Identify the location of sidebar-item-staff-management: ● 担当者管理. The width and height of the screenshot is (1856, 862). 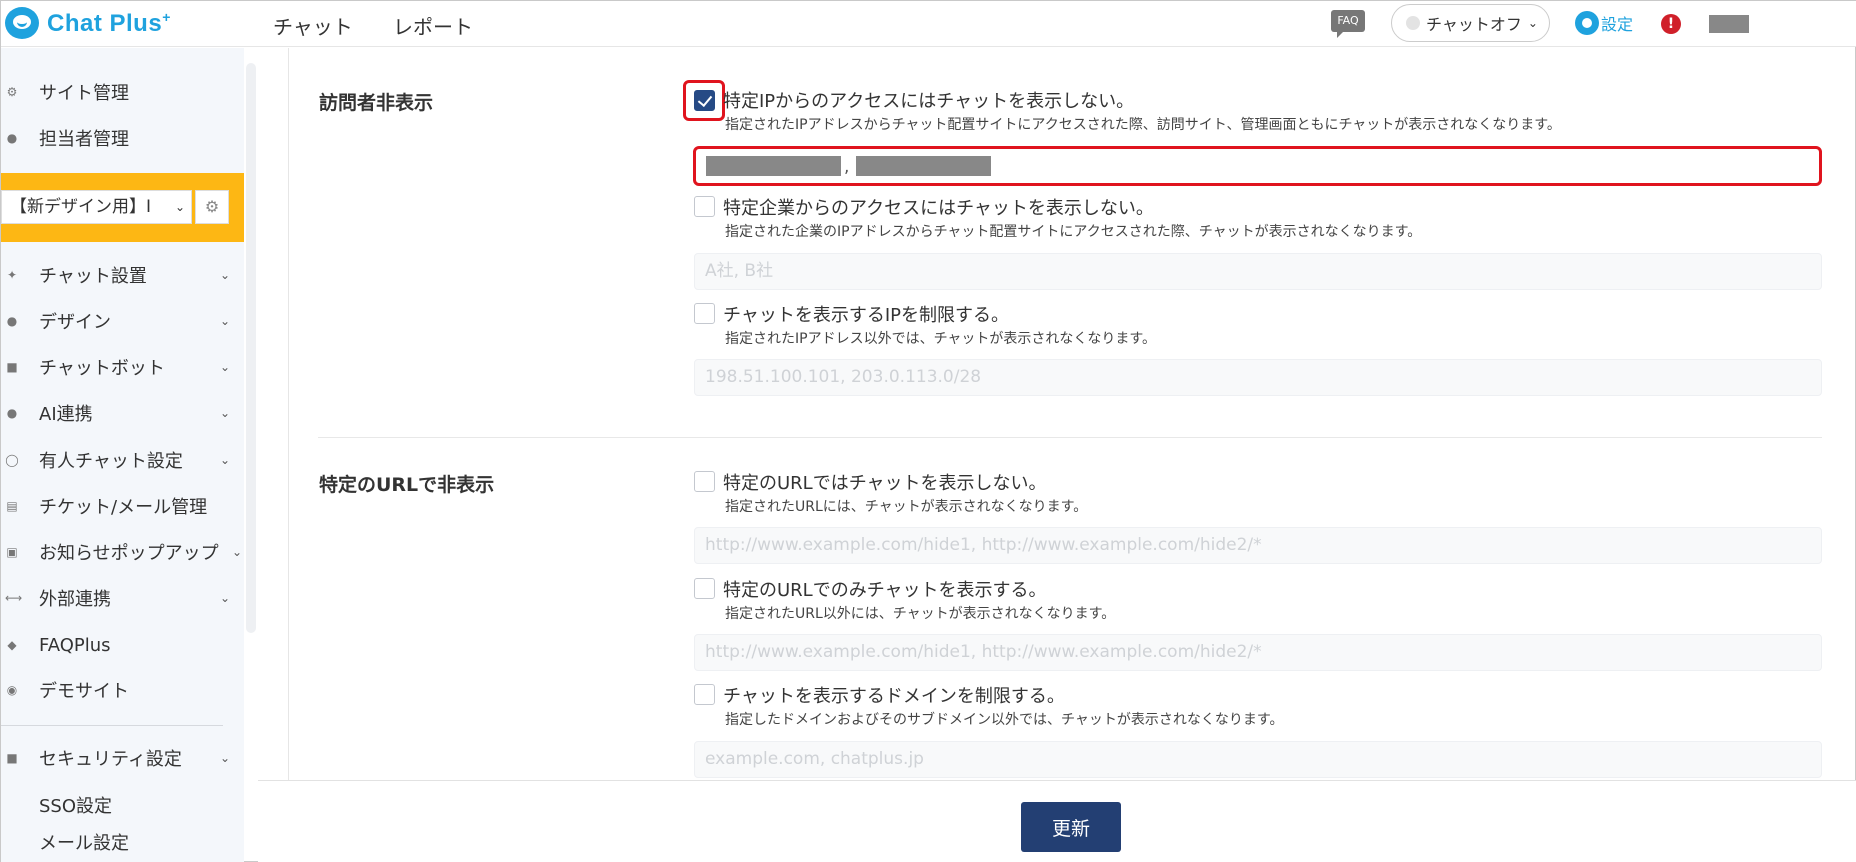
(122, 138).